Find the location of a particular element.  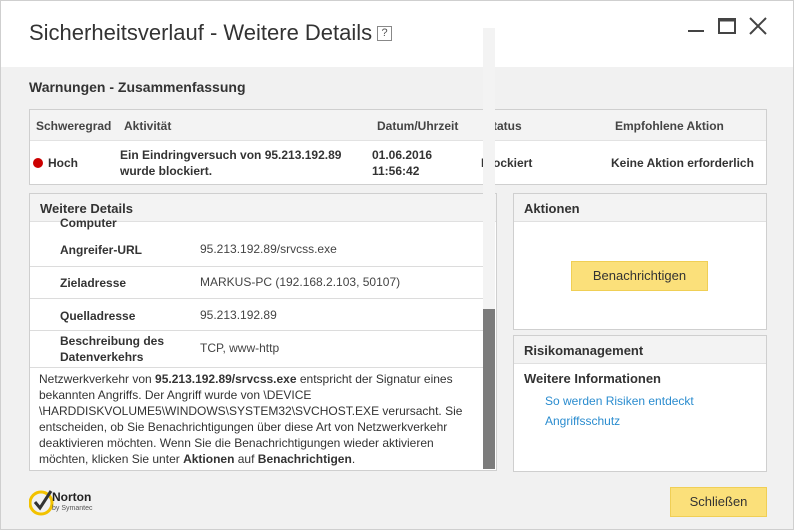

title-bar: Sicherheitsverlauf - Weitere Details ? is located at coordinates (397, 34).